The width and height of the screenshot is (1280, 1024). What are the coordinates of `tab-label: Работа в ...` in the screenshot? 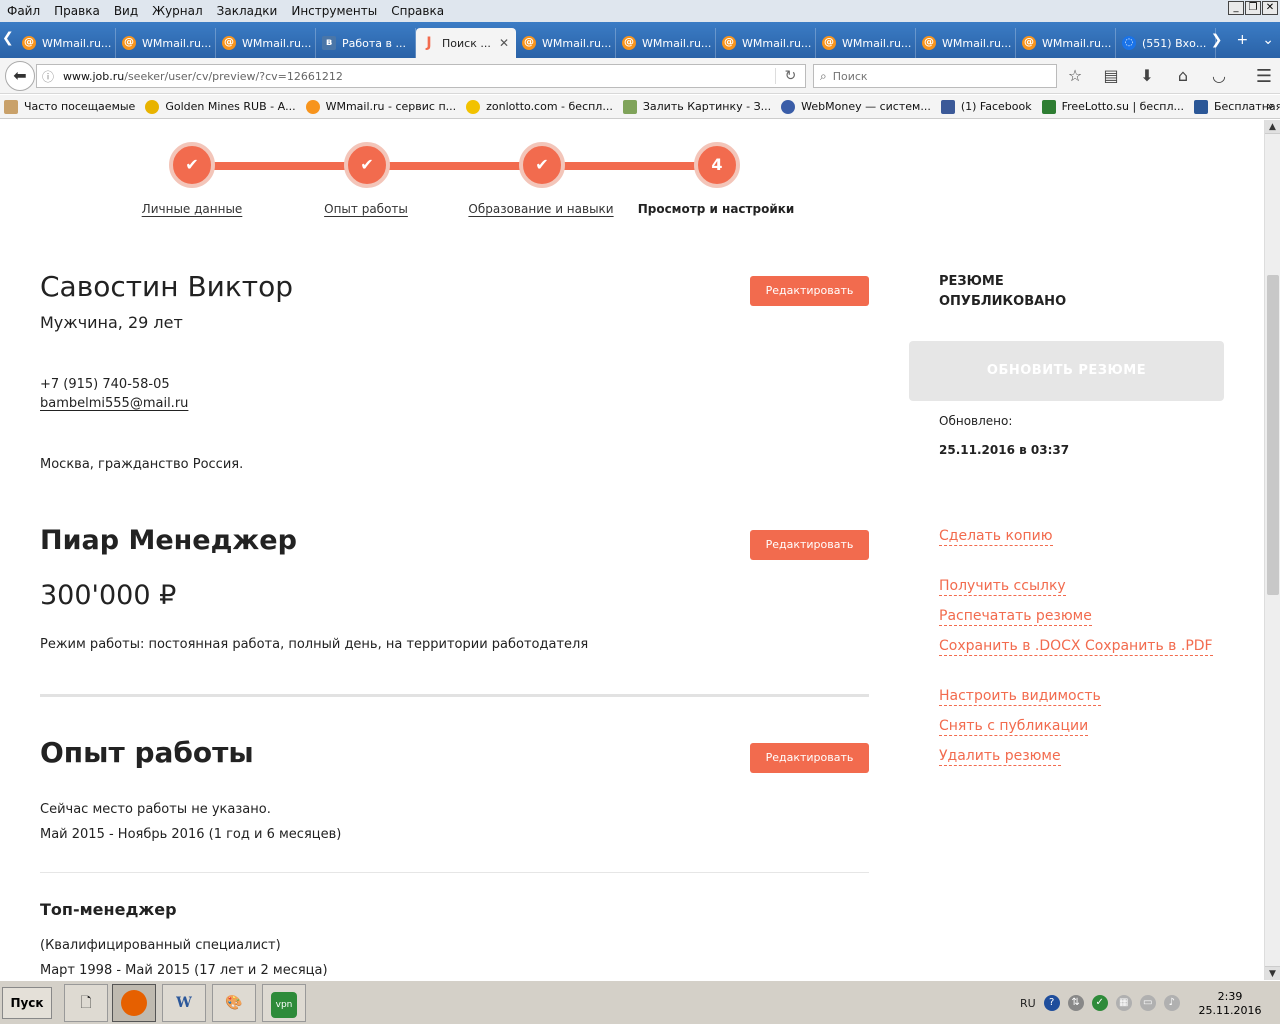 It's located at (374, 43).